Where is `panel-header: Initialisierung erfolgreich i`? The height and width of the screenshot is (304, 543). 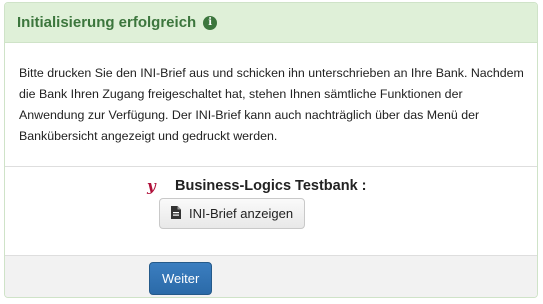
panel-header: Initialisierung erfolgreich i is located at coordinates (271, 23).